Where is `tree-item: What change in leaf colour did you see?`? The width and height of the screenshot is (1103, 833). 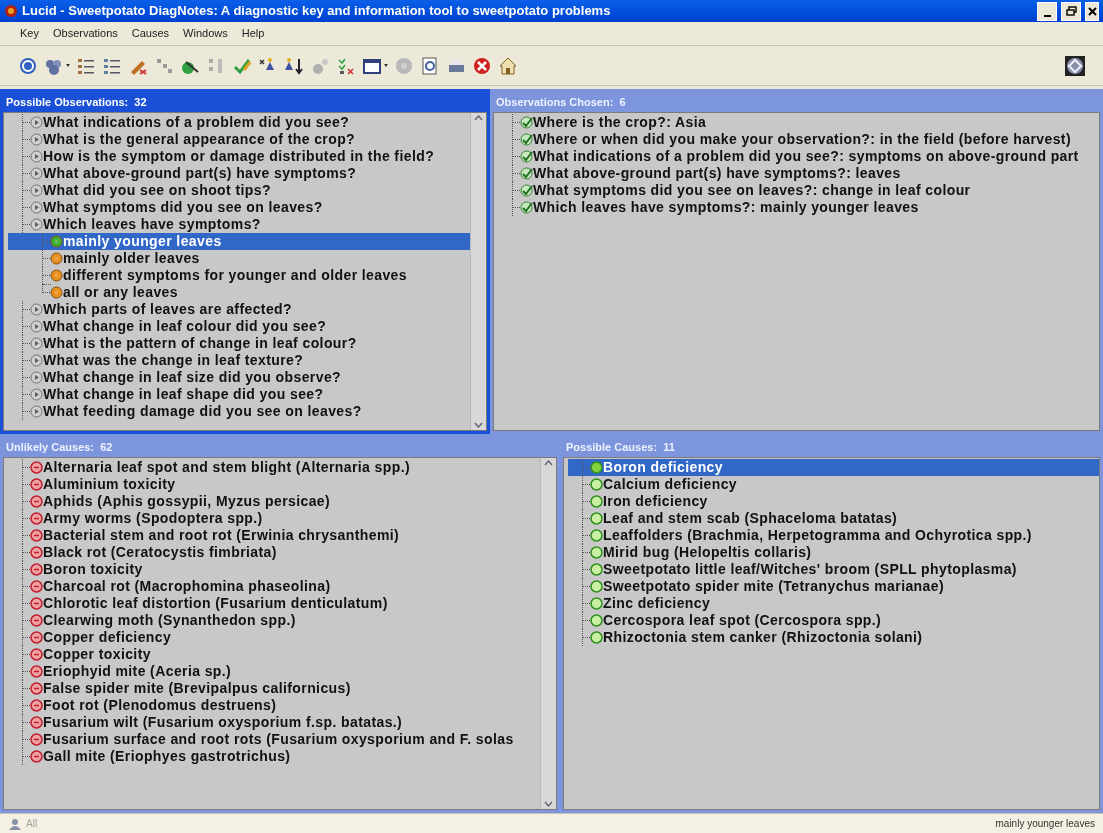 tree-item: What change in leaf colour did you see? is located at coordinates (187, 326).